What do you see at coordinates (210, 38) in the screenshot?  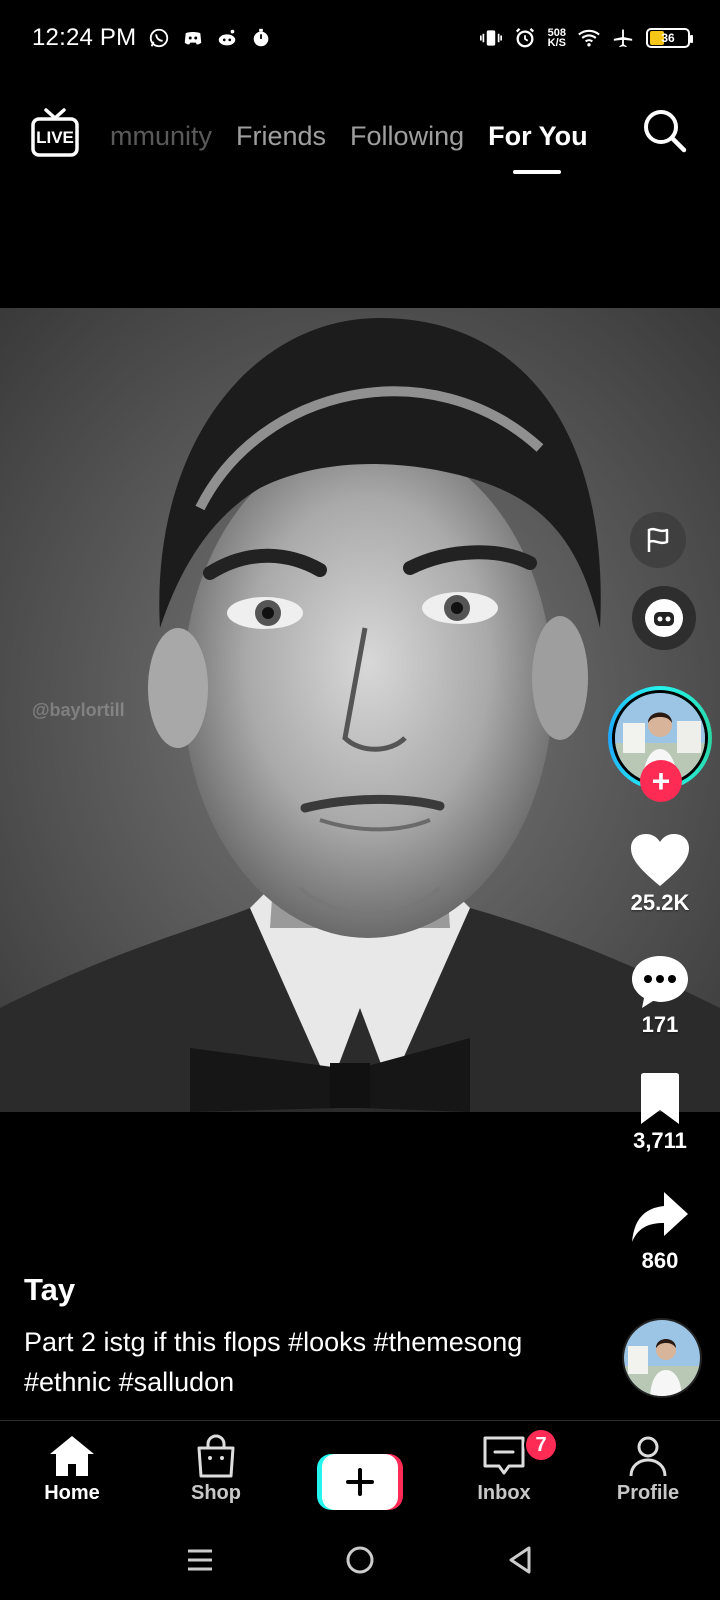 I see `notification-icons` at bounding box center [210, 38].